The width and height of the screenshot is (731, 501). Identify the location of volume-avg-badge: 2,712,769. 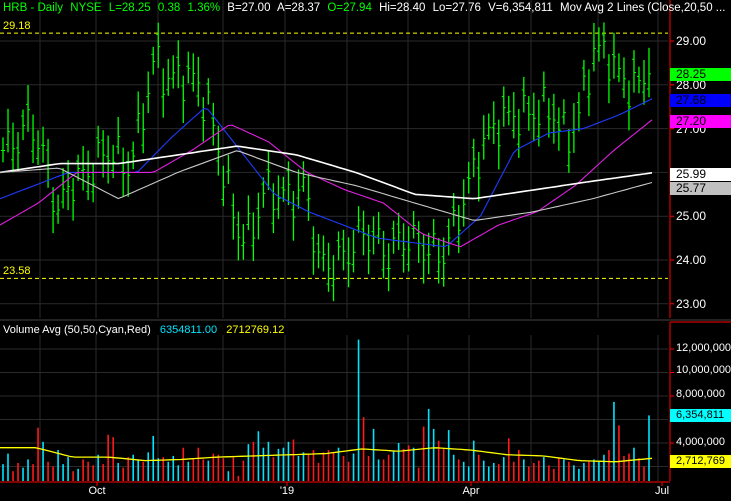
(700, 461).